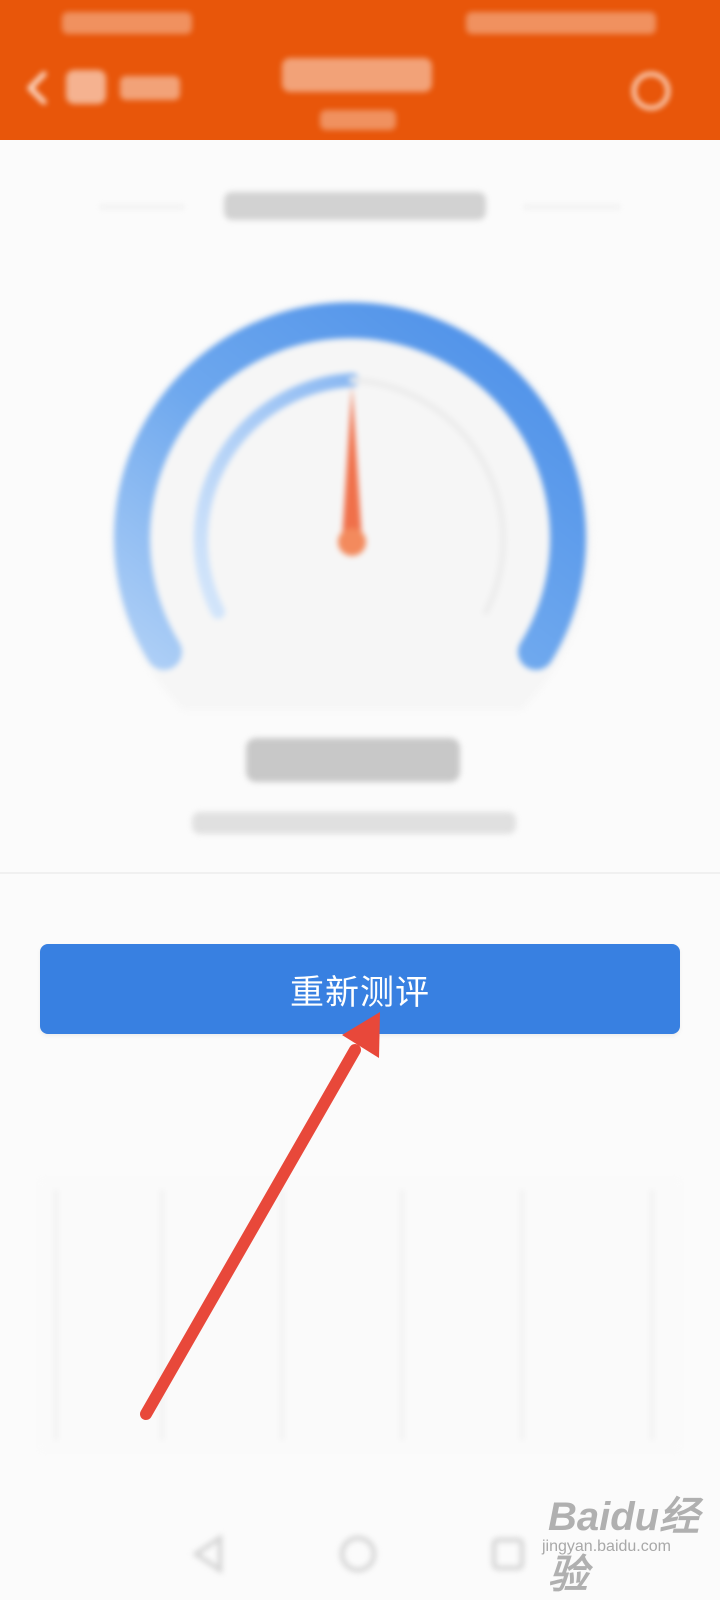 The width and height of the screenshot is (720, 1600). I want to click on page-subtitle, so click(358, 120).